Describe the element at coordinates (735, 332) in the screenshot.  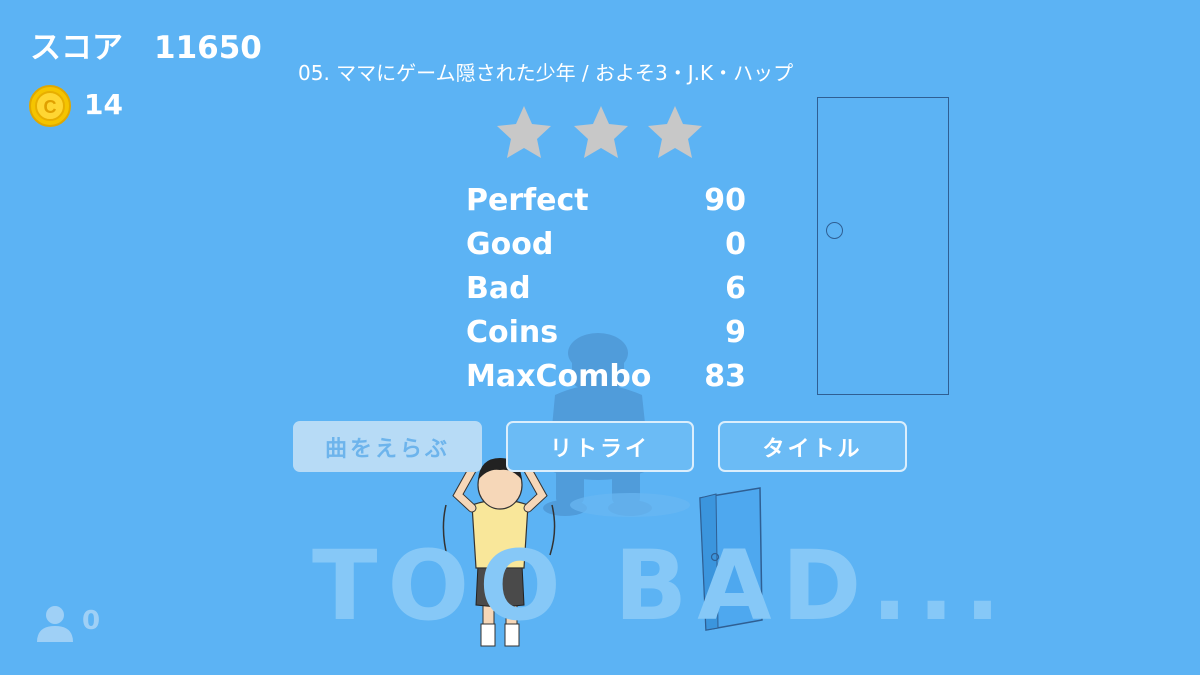
I see `result-value: 9` at that location.